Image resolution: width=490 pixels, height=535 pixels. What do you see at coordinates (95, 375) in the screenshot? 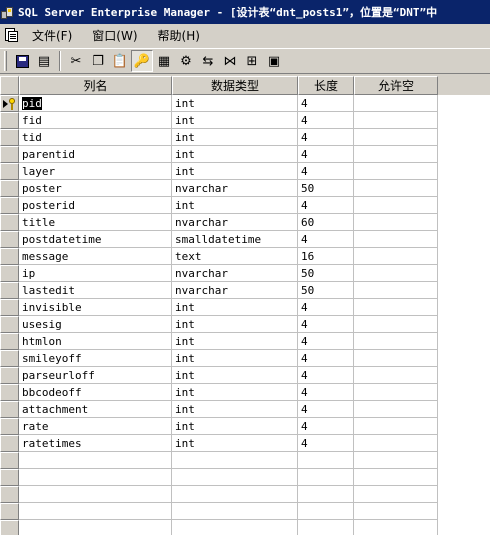
I see `column-name-cell: parseurloff` at bounding box center [95, 375].